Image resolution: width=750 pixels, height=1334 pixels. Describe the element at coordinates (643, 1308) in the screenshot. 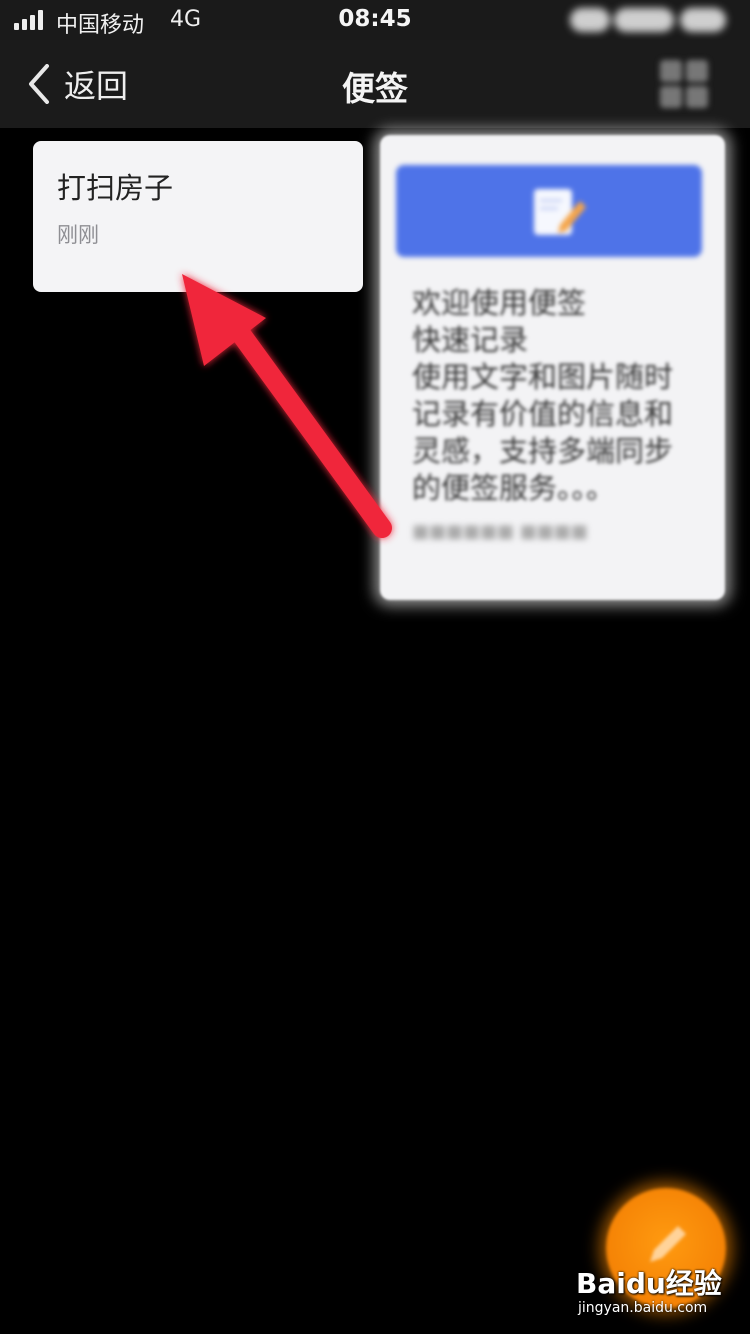

I see `watermark-url: jingyan.baidu.com` at that location.